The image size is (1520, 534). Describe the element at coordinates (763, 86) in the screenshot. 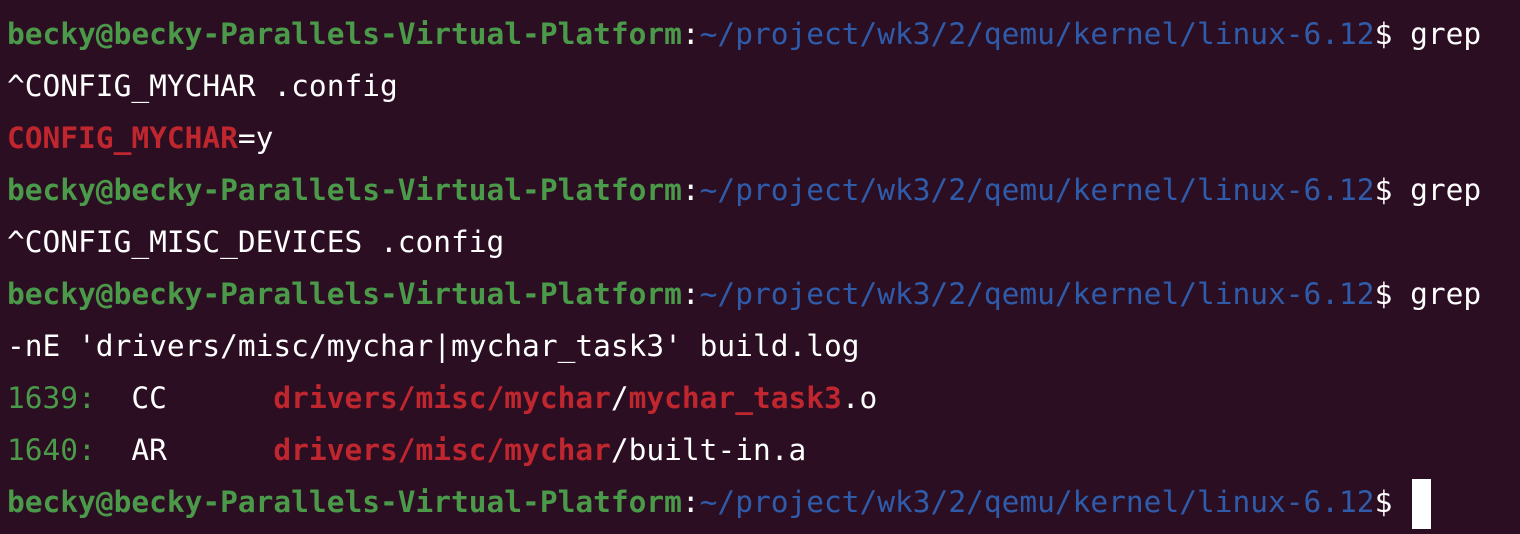

I see `command-continuation: ^CONFIG_MYCHAR .config` at that location.